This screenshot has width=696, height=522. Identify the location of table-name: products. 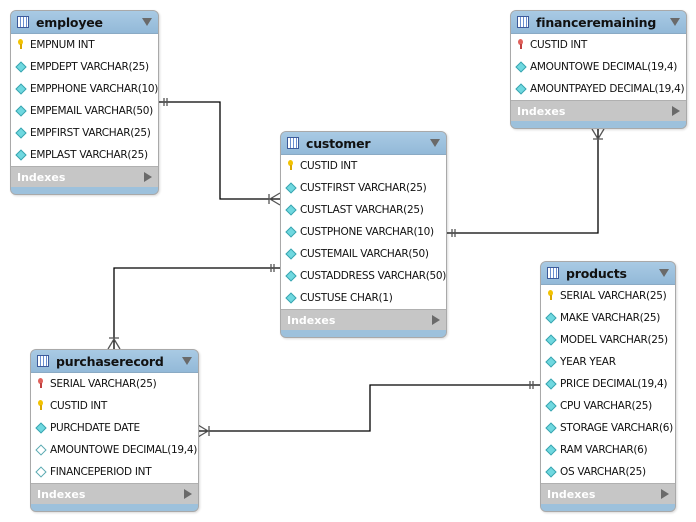
(596, 273).